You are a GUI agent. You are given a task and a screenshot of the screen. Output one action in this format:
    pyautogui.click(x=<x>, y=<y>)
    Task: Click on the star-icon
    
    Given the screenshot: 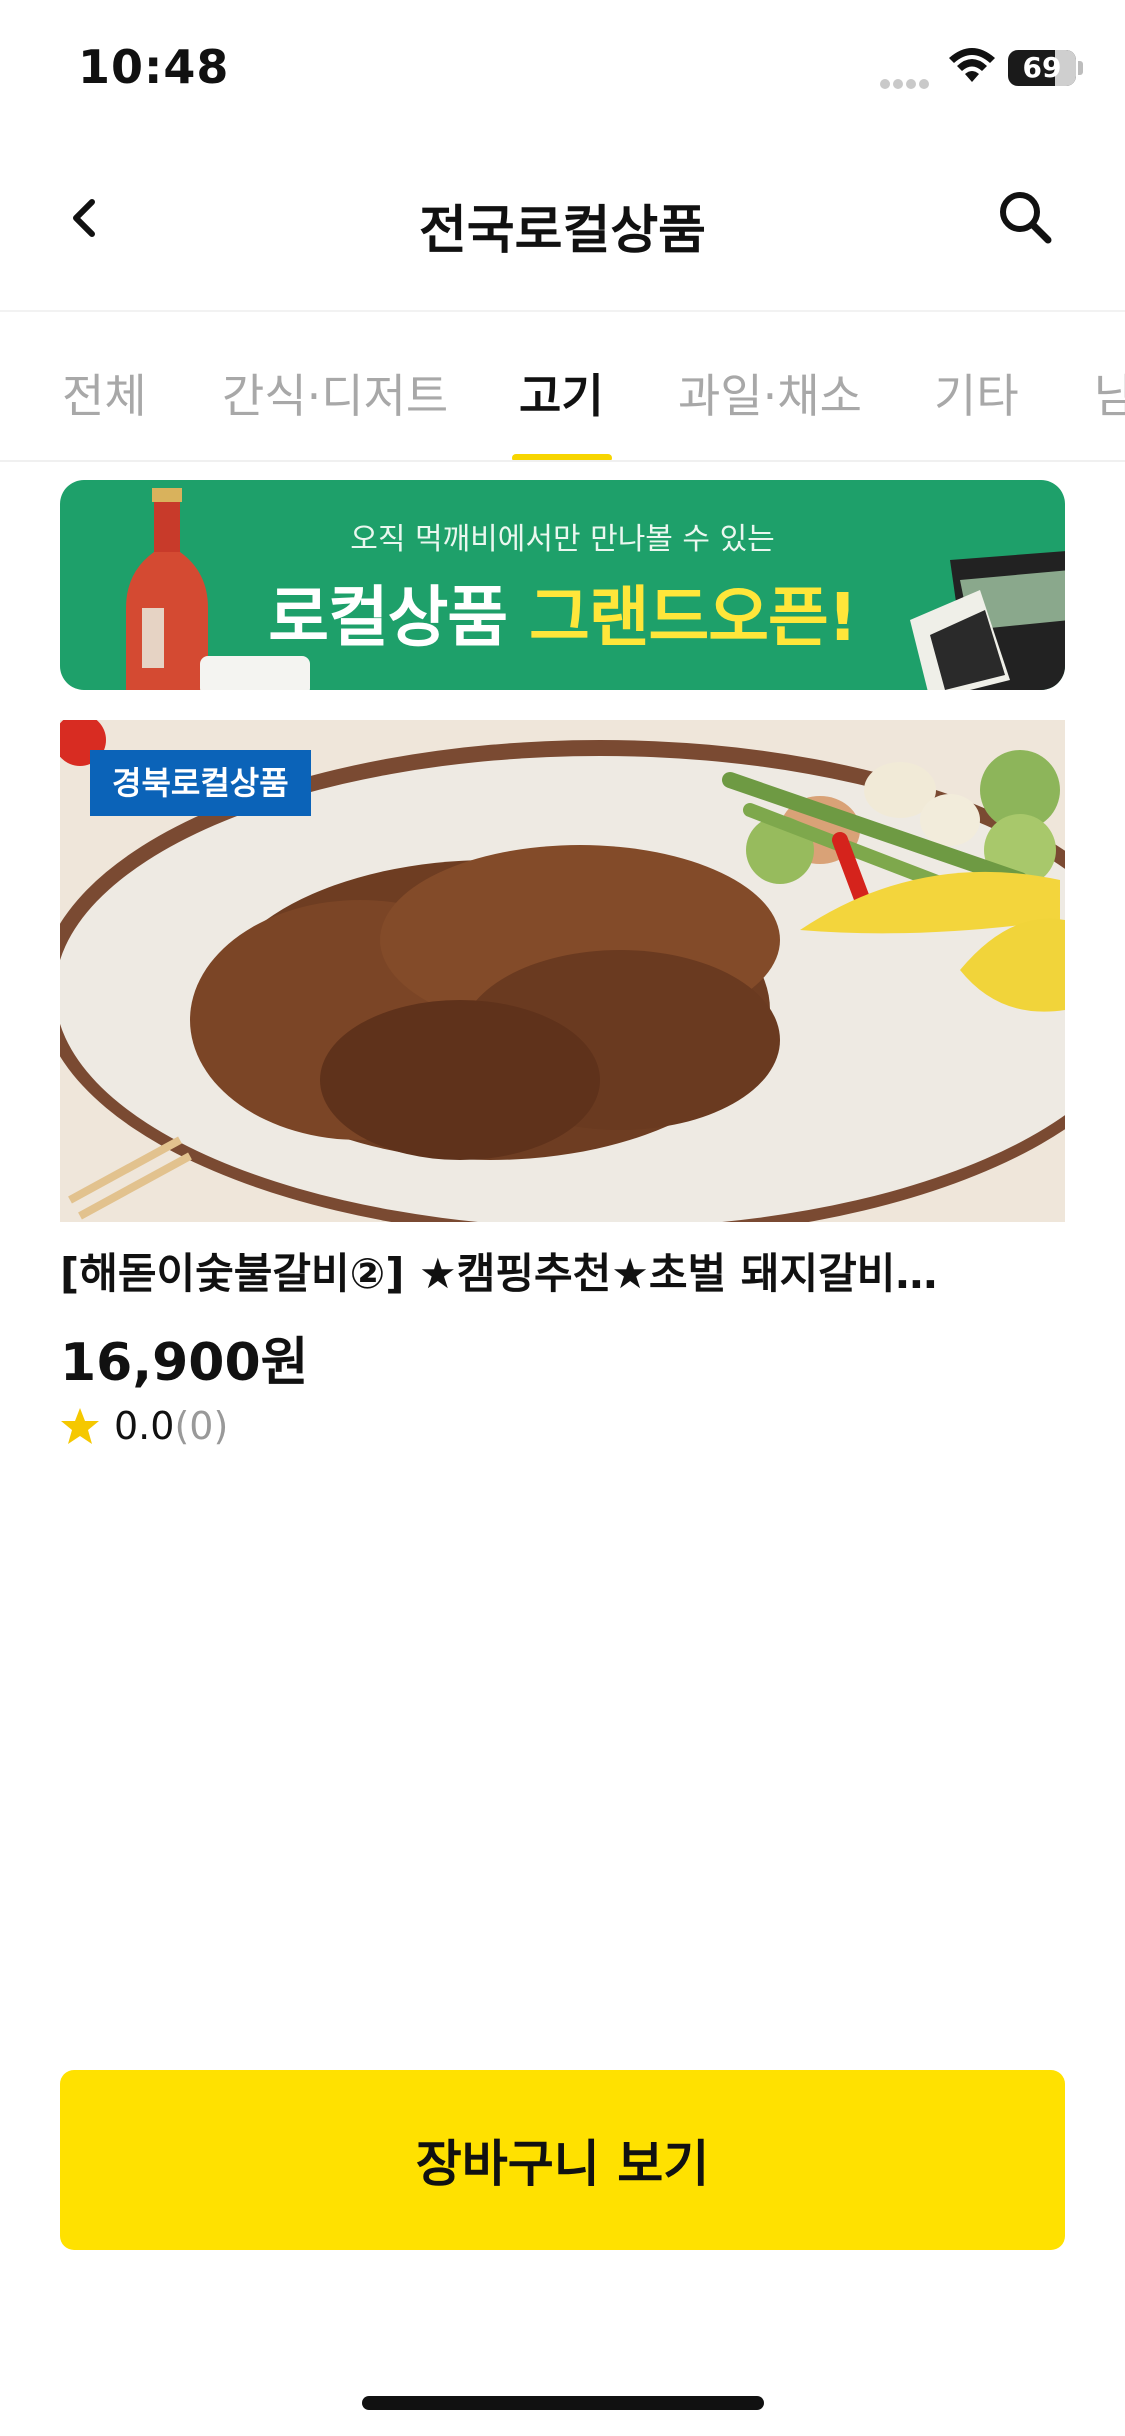 What is the action you would take?
    pyautogui.click(x=80, y=1426)
    